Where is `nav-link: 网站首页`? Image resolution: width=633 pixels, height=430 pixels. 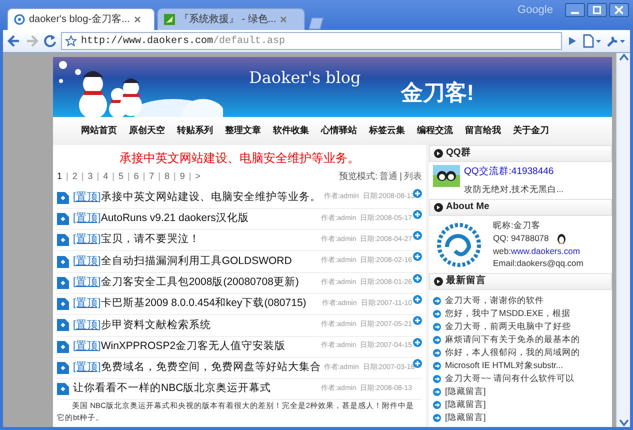
nav-link: 网站首页 is located at coordinates (99, 131).